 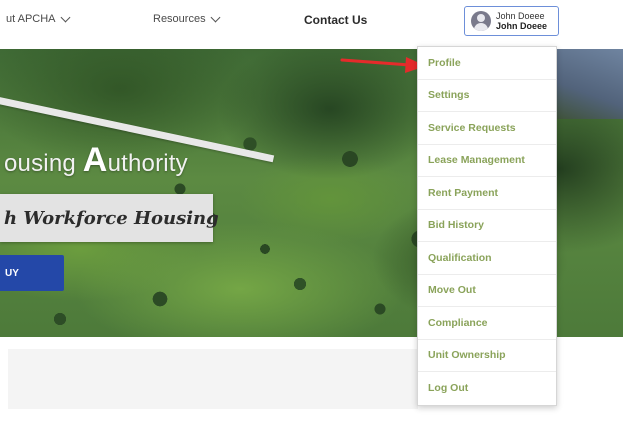 What do you see at coordinates (487, 193) in the screenshot?
I see `menu-item-rent-payment: Rent Payment` at bounding box center [487, 193].